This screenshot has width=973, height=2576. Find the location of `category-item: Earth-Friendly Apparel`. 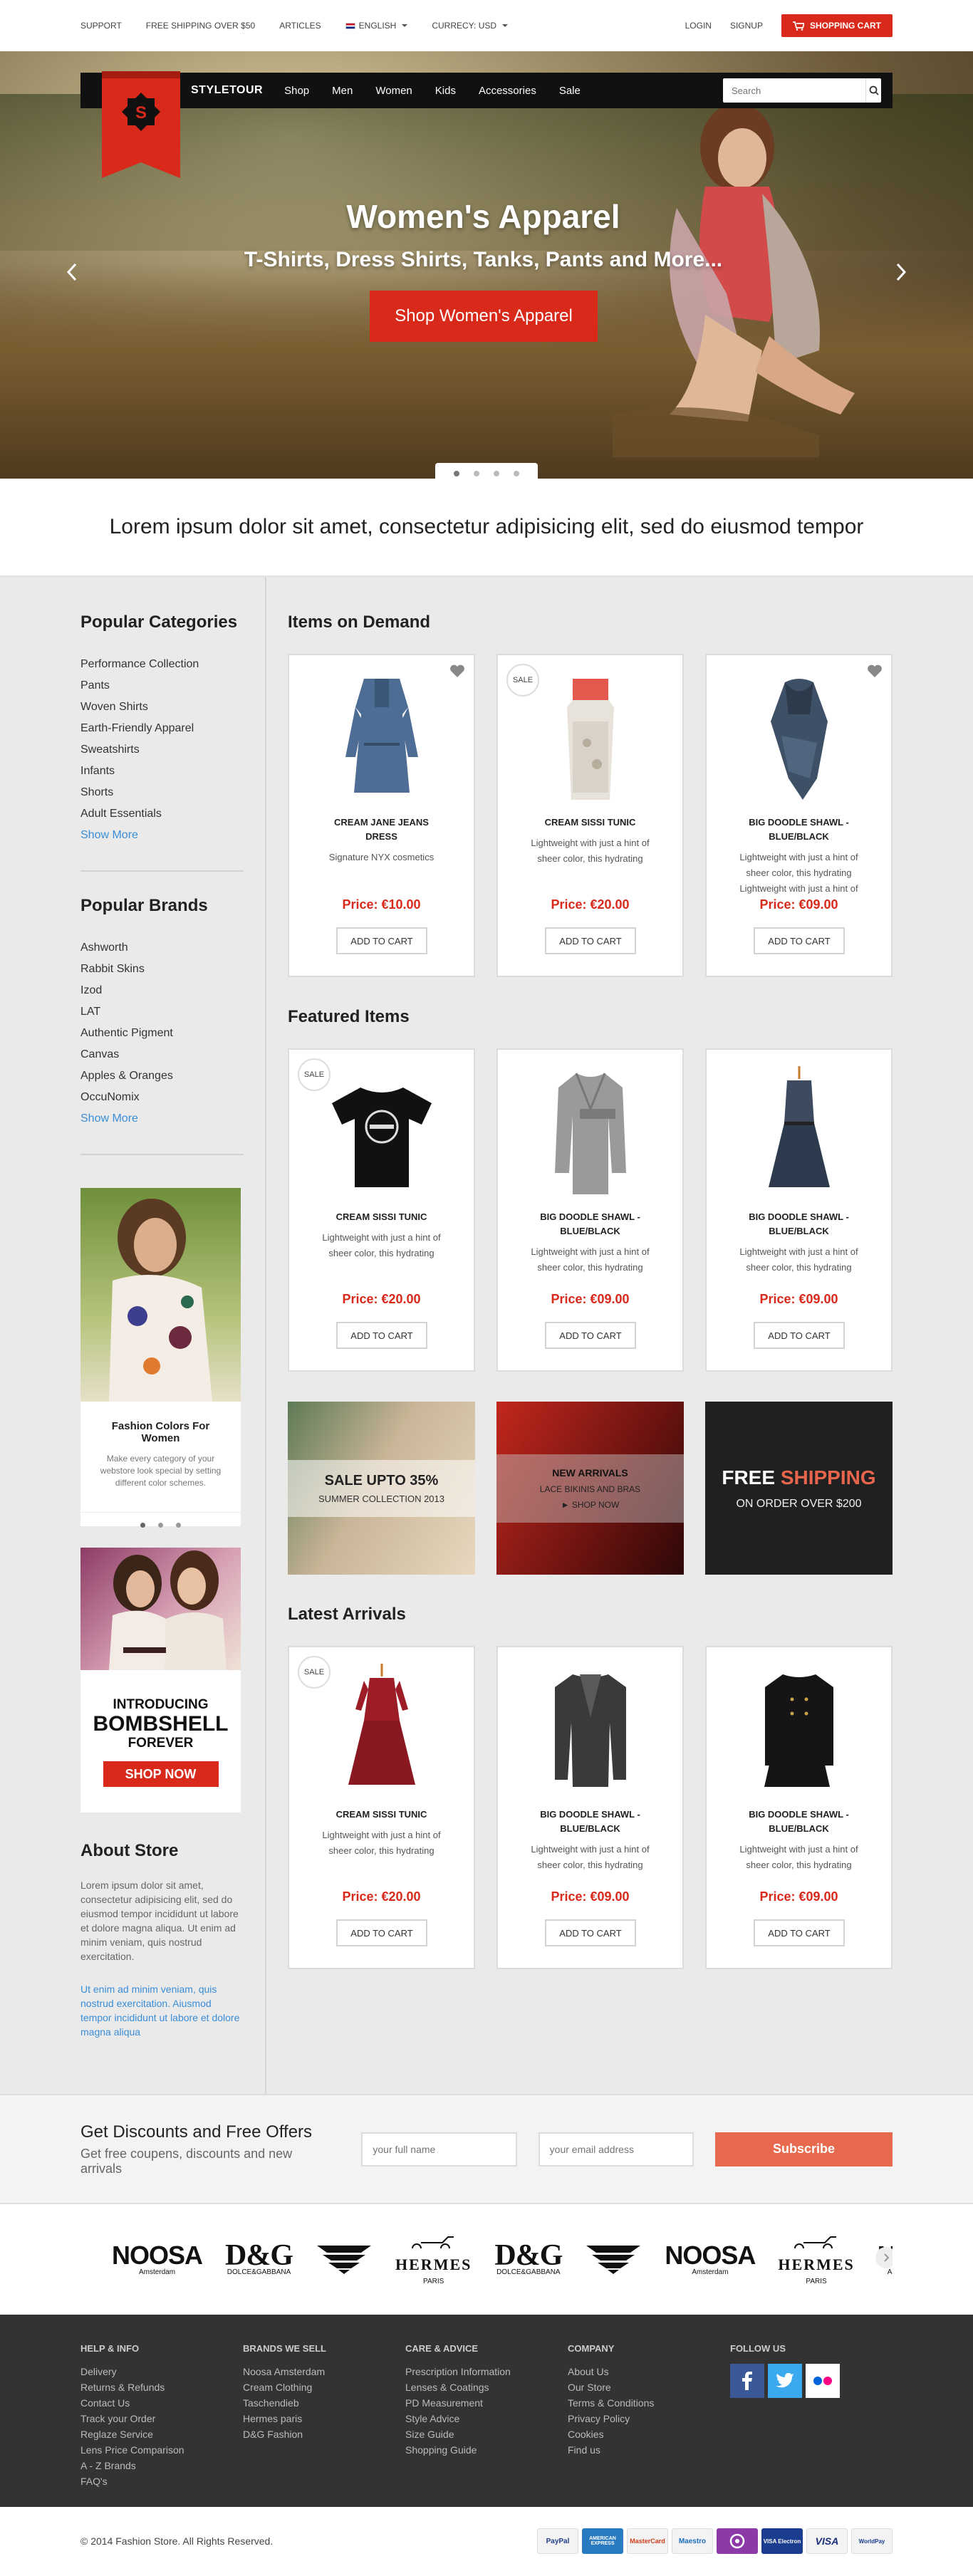

category-item: Earth-Friendly Apparel is located at coordinates (172, 728).